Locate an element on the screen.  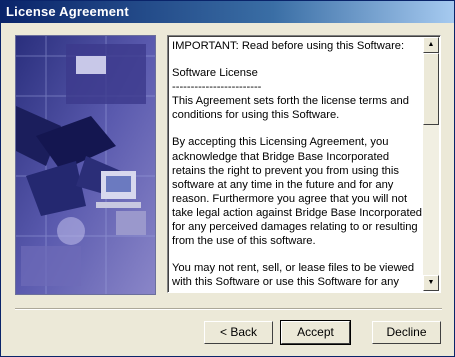
arrow-up-icon: ▲ is located at coordinates (431, 44).